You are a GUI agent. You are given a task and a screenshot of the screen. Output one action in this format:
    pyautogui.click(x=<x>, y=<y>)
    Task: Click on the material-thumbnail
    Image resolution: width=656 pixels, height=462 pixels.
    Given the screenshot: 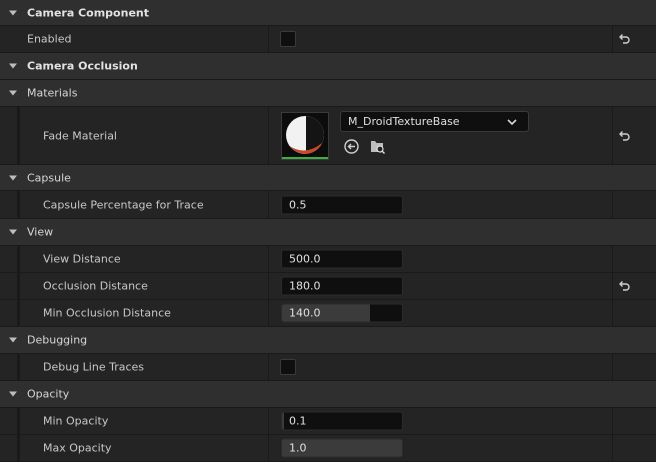 What is the action you would take?
    pyautogui.click(x=305, y=136)
    